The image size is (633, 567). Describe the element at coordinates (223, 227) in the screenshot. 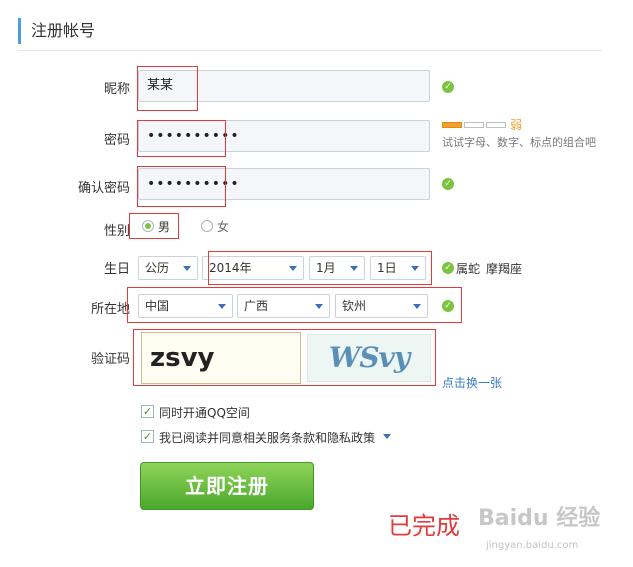

I see `gender-female-label: 女` at that location.